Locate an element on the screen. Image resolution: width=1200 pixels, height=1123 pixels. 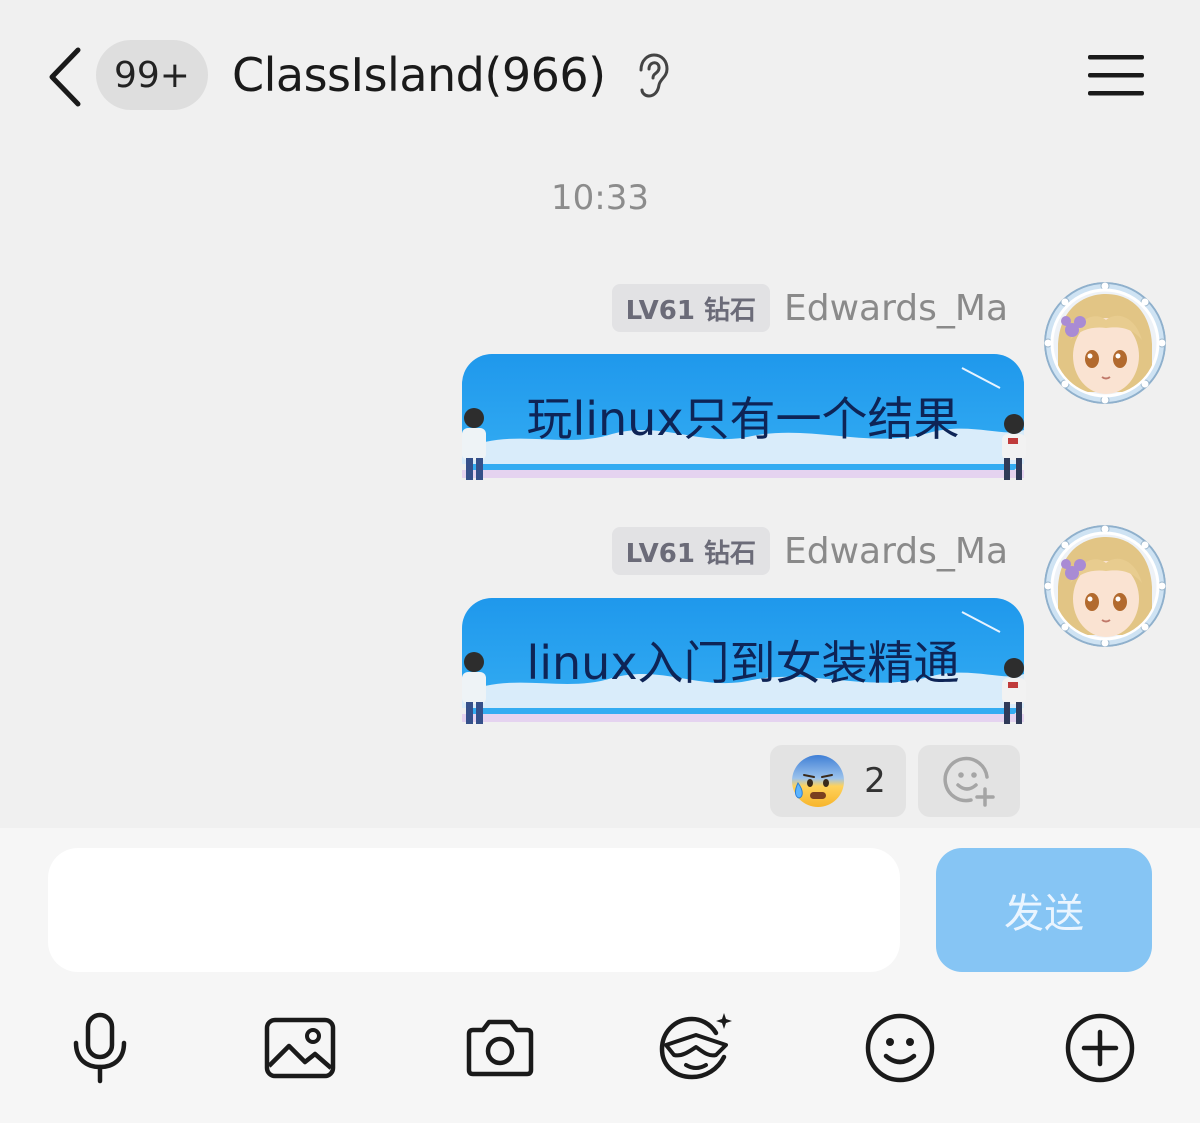
voice-button is located at coordinates (100, 1048).